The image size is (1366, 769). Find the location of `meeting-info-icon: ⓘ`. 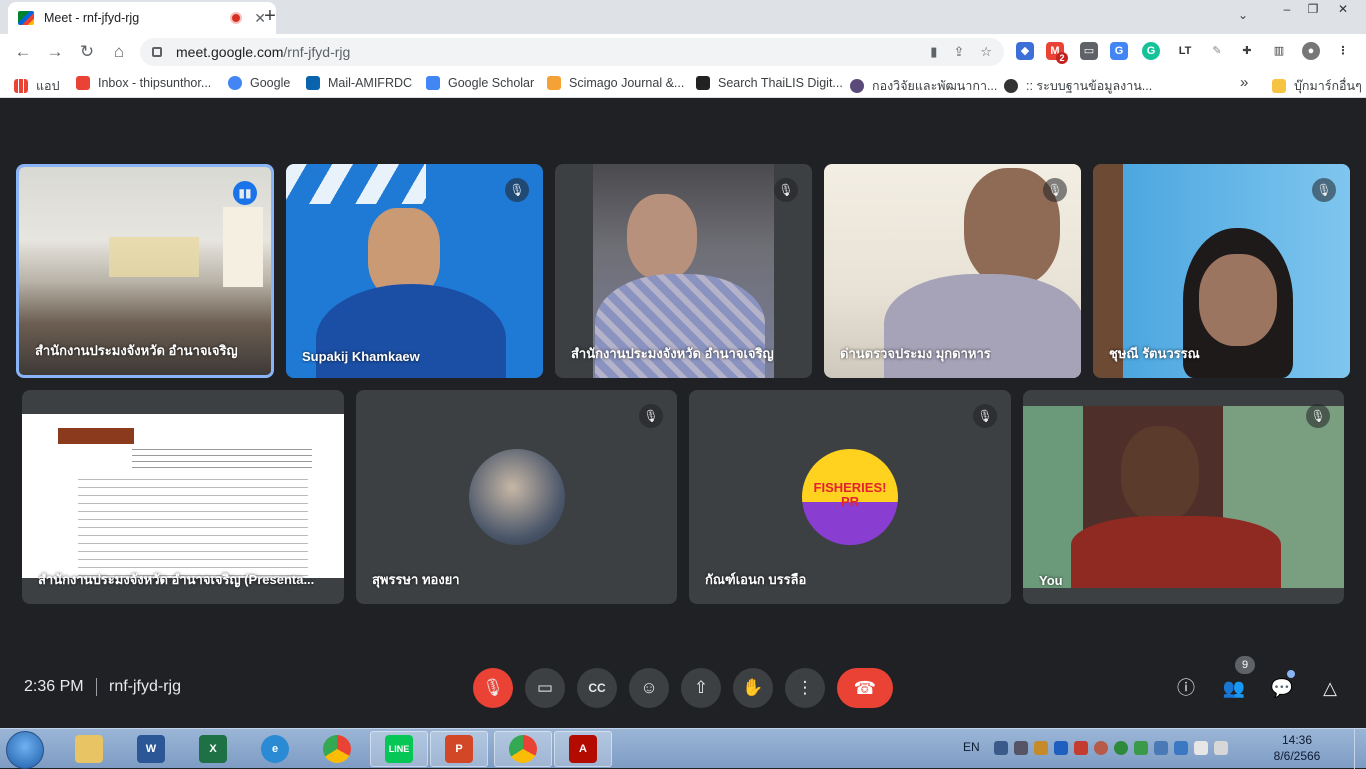

meeting-info-icon: ⓘ is located at coordinates (1186, 688).